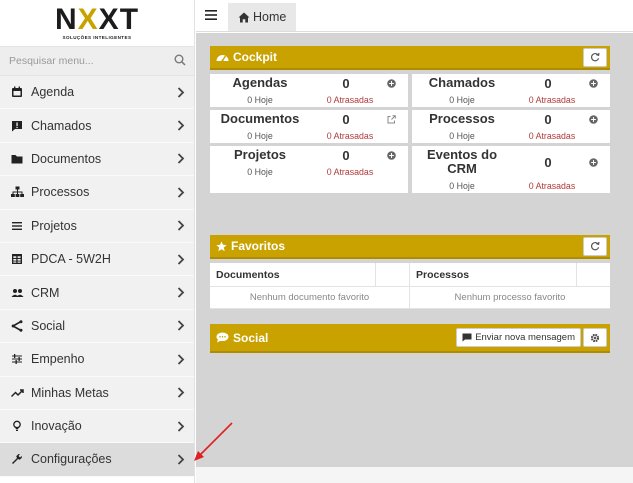  I want to click on cockpit-card-documentos: Documentos 0 0 Hoje 0 Atrasadas, so click(309, 126).